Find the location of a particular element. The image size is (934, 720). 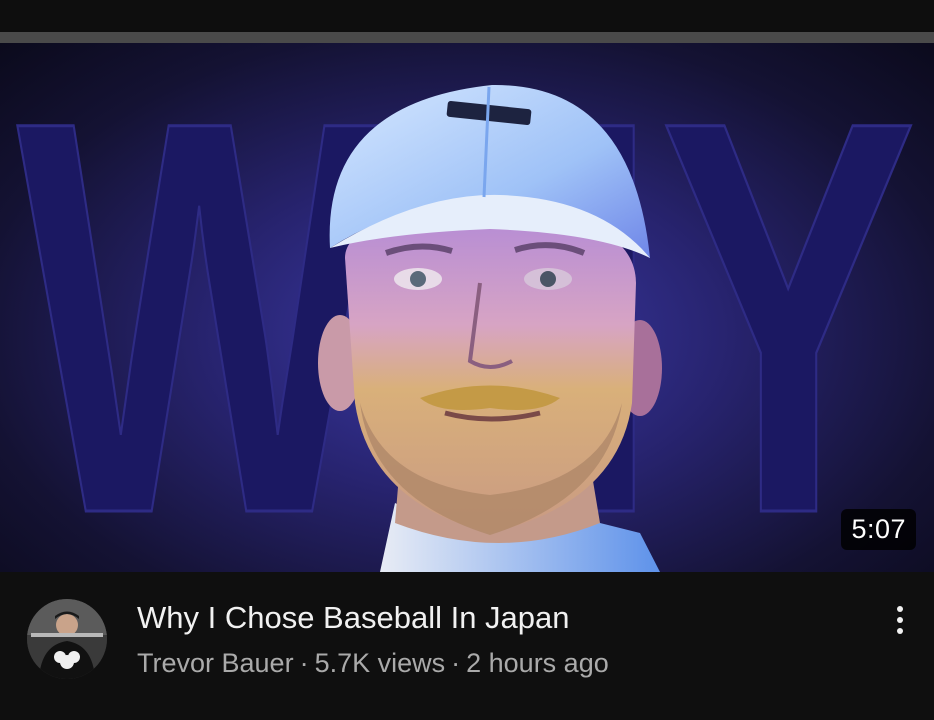

more-vertical-icon is located at coordinates (900, 620).